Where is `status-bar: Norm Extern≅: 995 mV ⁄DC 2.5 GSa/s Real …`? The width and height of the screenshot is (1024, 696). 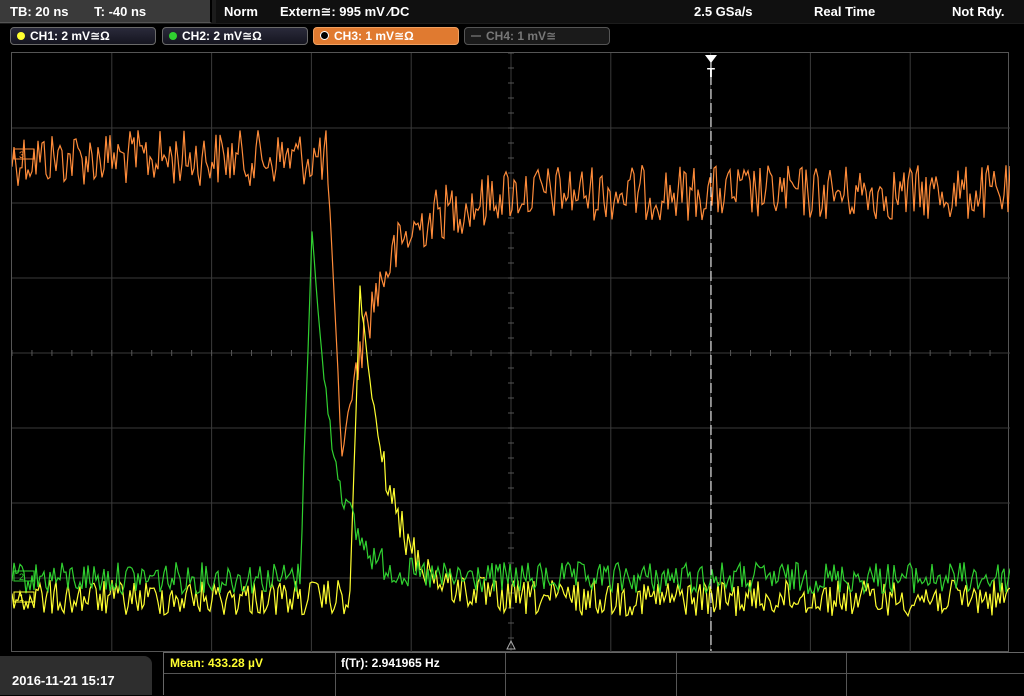 status-bar: Norm Extern≅: 995 mV ⁄DC 2.5 GSa/s Real … is located at coordinates (620, 11).